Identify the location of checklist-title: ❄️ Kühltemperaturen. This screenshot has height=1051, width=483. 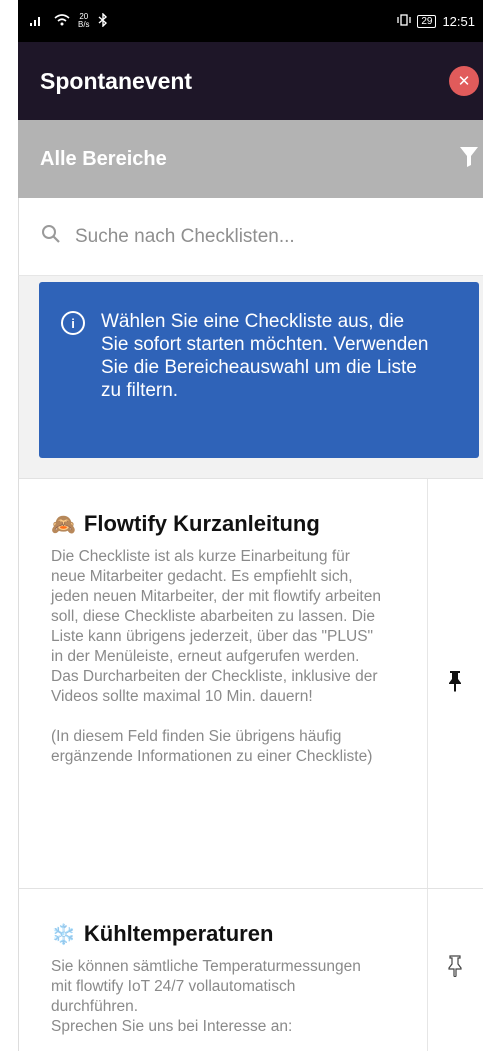
(239, 934).